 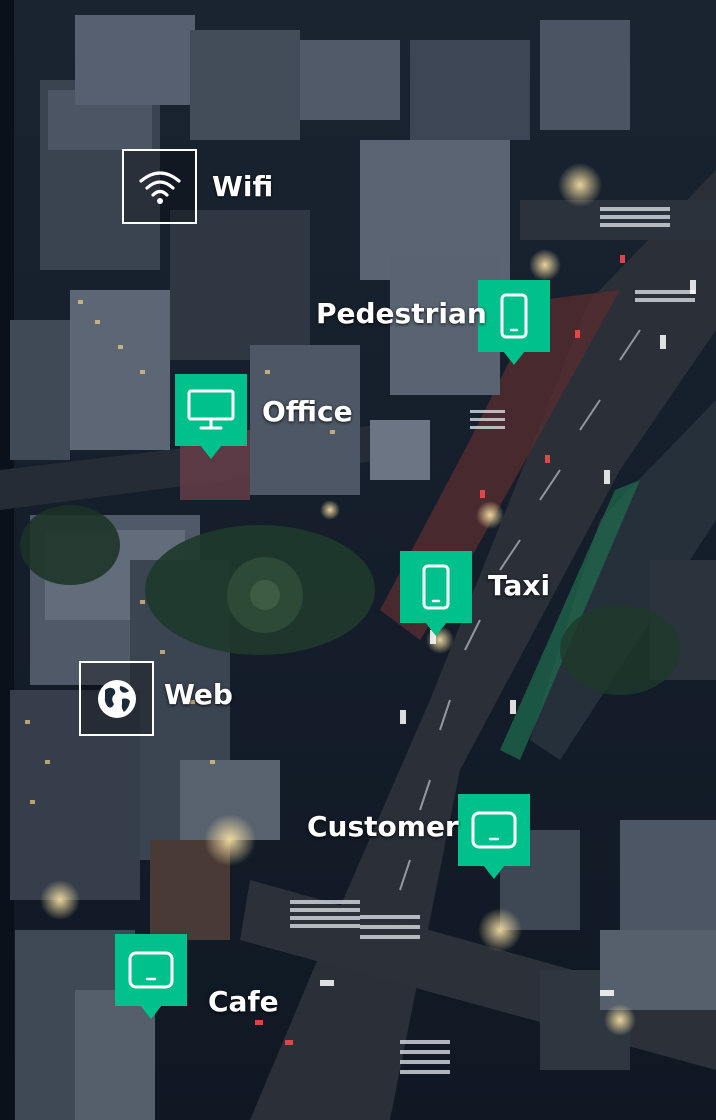 I want to click on web-marker, so click(x=116, y=698).